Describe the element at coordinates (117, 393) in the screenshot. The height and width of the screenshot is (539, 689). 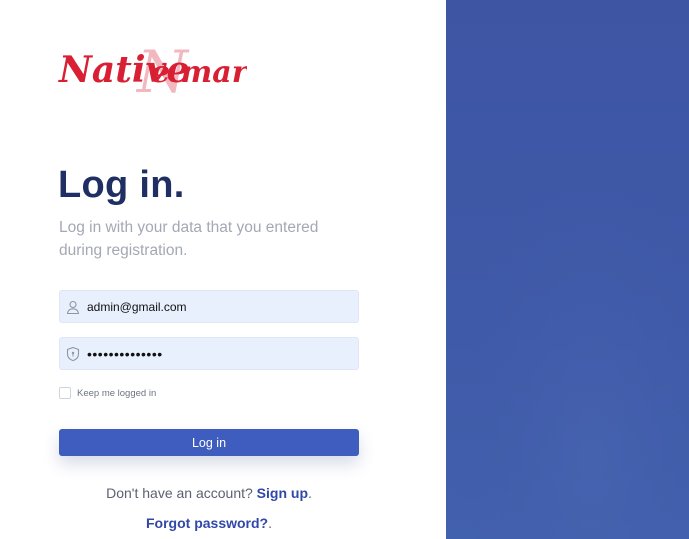
I see `remember-label: Keep me logged in` at that location.